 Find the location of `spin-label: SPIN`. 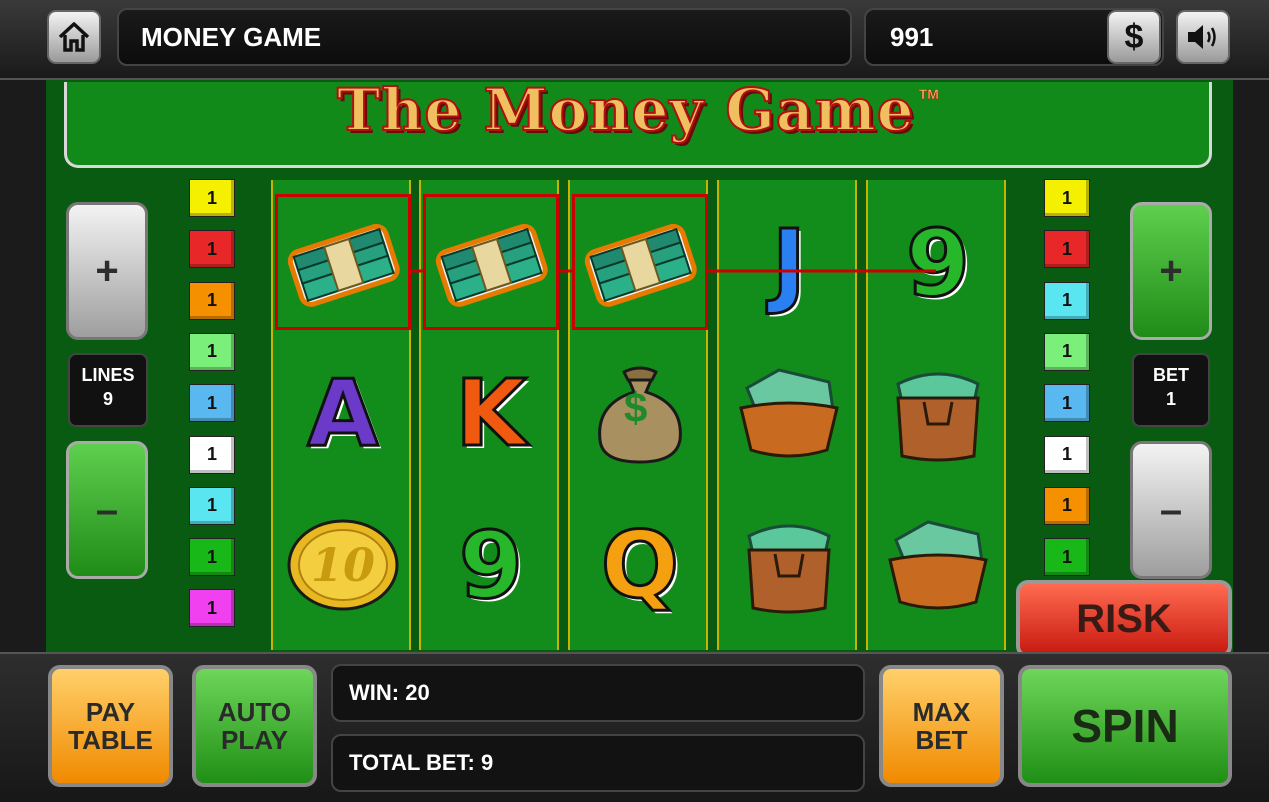

spin-label: SPIN is located at coordinates (1125, 726).